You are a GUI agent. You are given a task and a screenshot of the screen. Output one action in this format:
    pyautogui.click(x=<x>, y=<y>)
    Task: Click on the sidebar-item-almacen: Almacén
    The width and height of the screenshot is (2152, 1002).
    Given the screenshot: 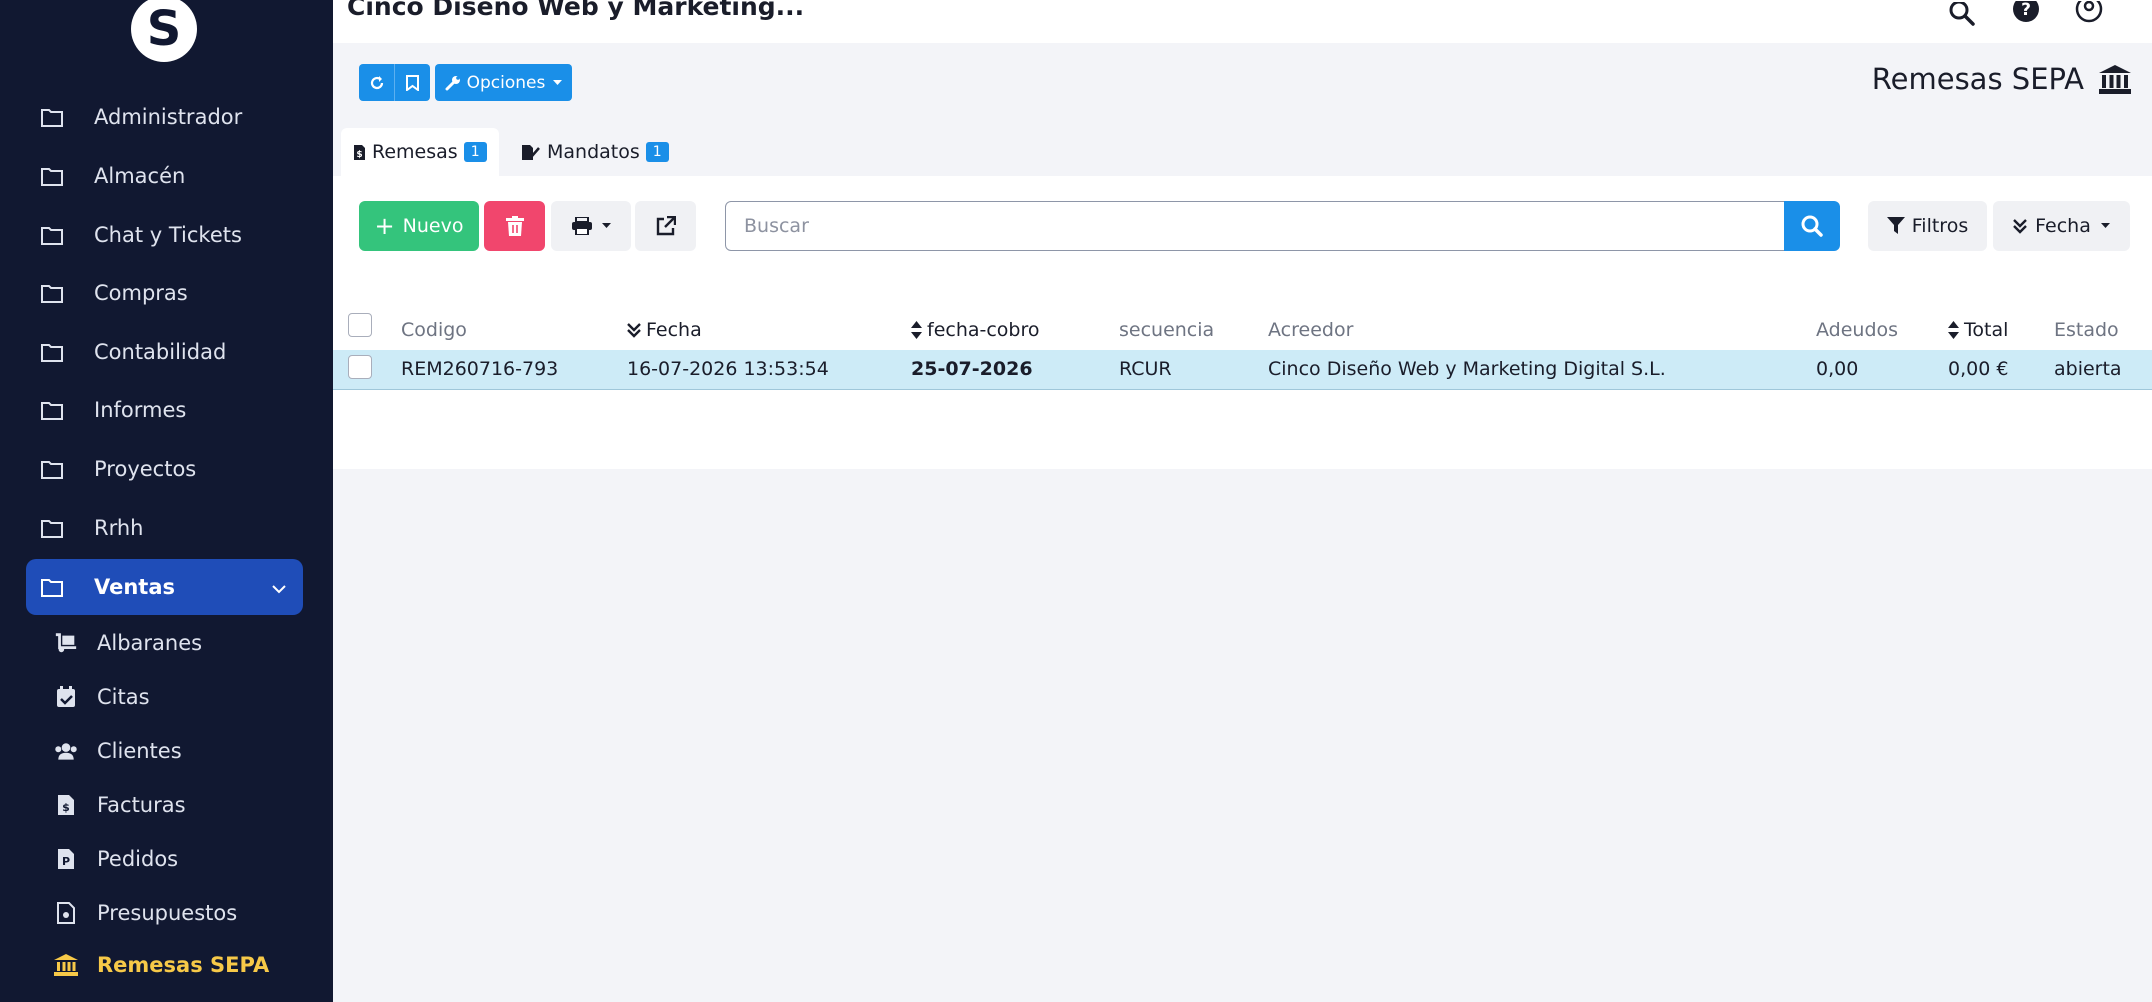 What is the action you would take?
    pyautogui.click(x=164, y=176)
    